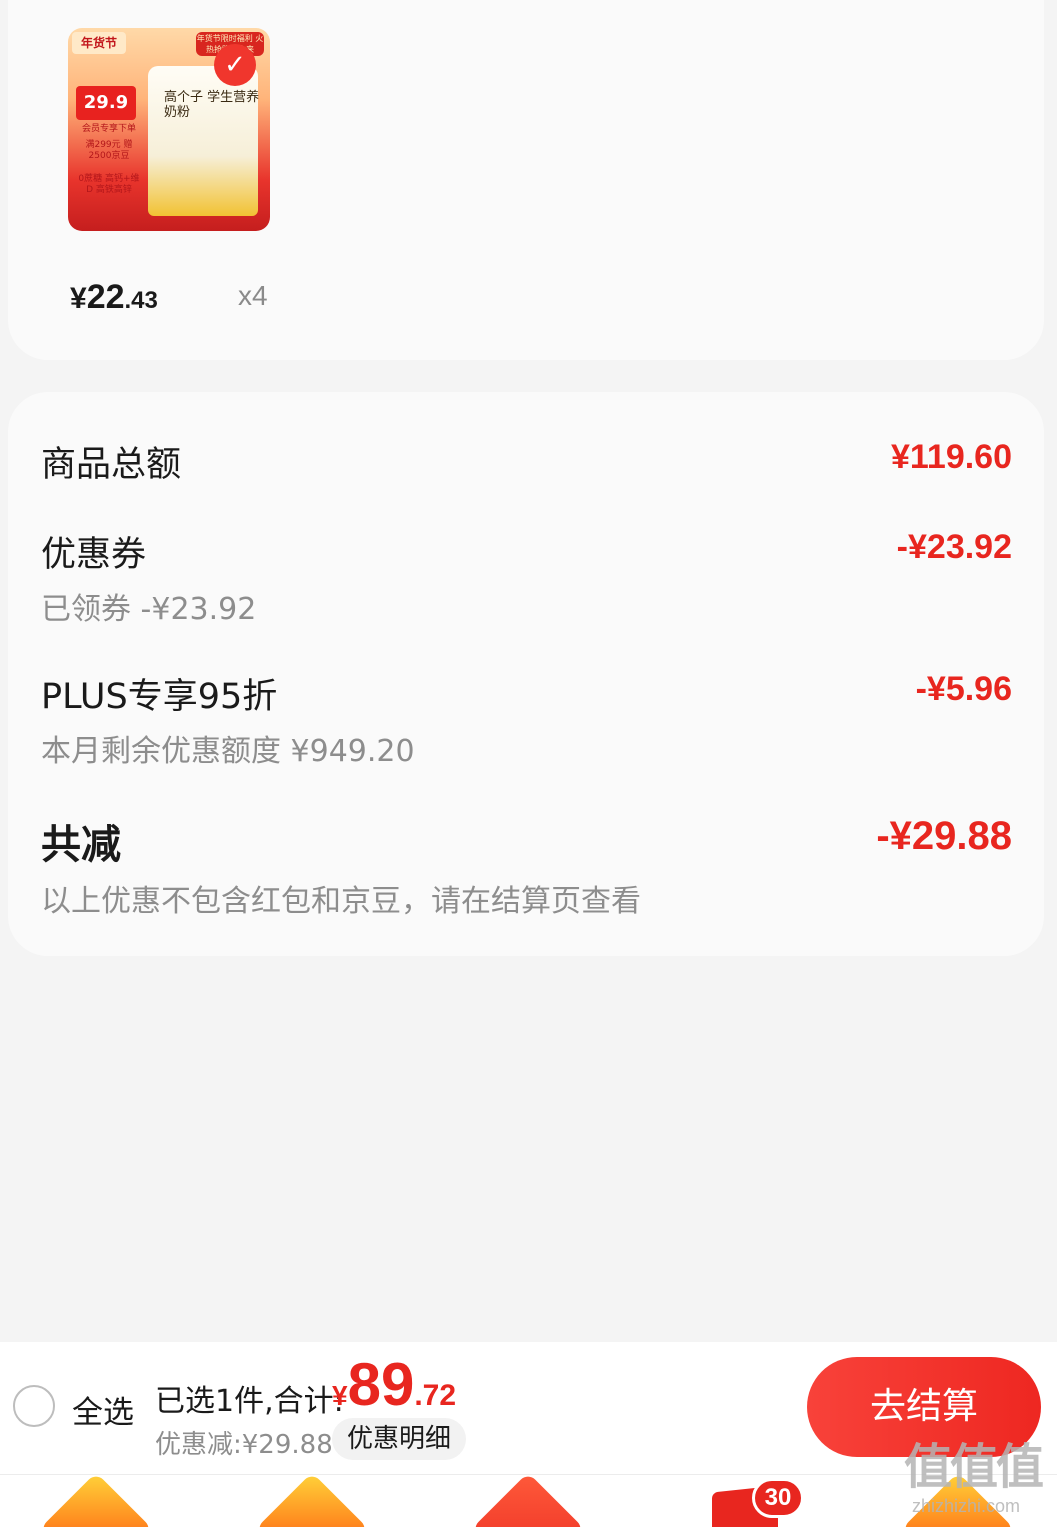  Describe the element at coordinates (109, 150) in the screenshot. I see `product-image-beans-tag: 满299元 赠2500京豆` at that location.